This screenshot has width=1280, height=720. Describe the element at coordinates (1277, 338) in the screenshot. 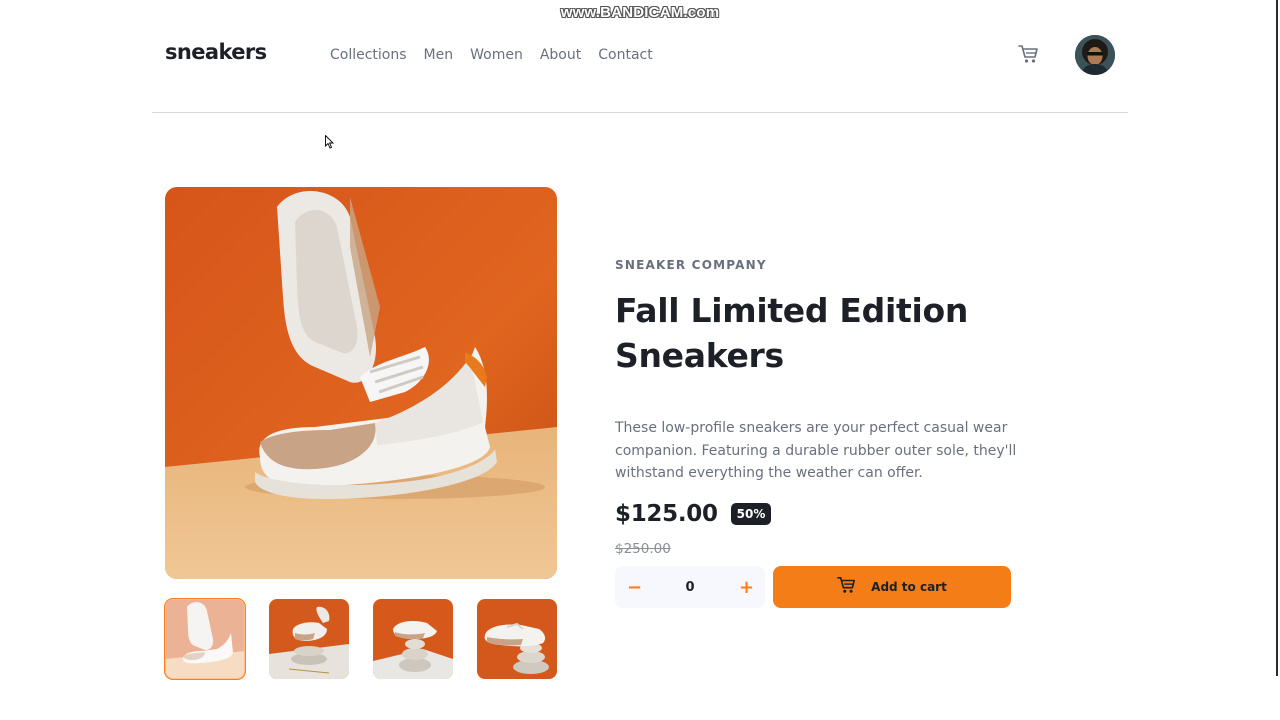

I see `window-edge` at that location.